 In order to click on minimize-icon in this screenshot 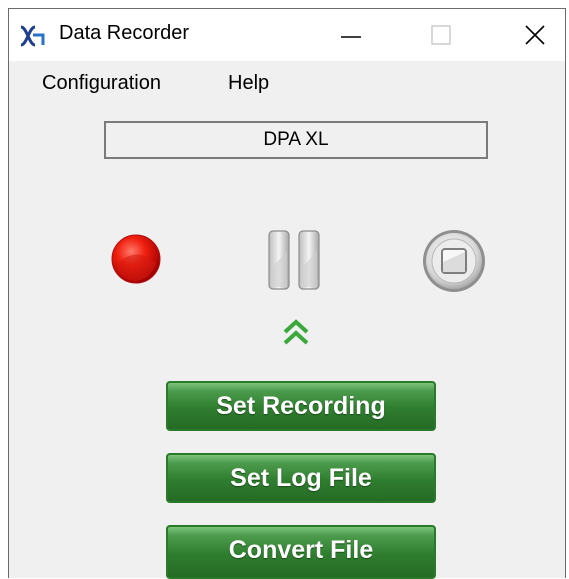, I will do `click(351, 37)`.